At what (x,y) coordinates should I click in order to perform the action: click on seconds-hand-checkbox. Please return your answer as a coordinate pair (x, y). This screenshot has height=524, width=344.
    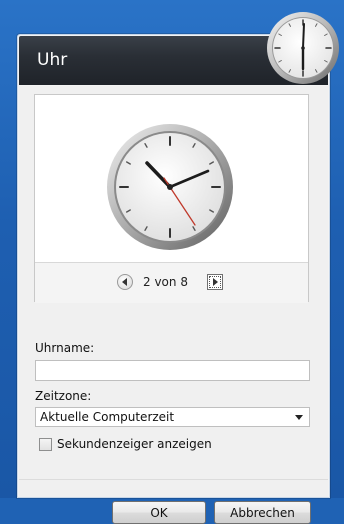
    Looking at the image, I should click on (45, 444).